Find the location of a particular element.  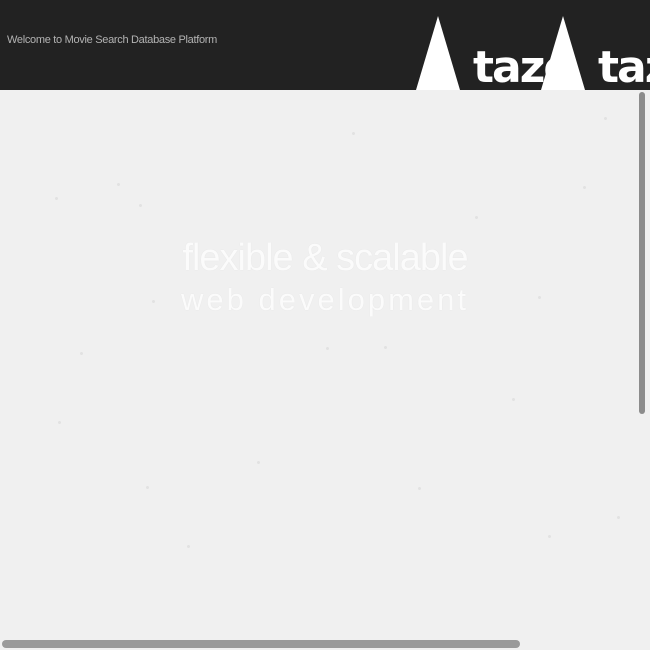

horizontal-scrollbar-thumb is located at coordinates (261, 644).